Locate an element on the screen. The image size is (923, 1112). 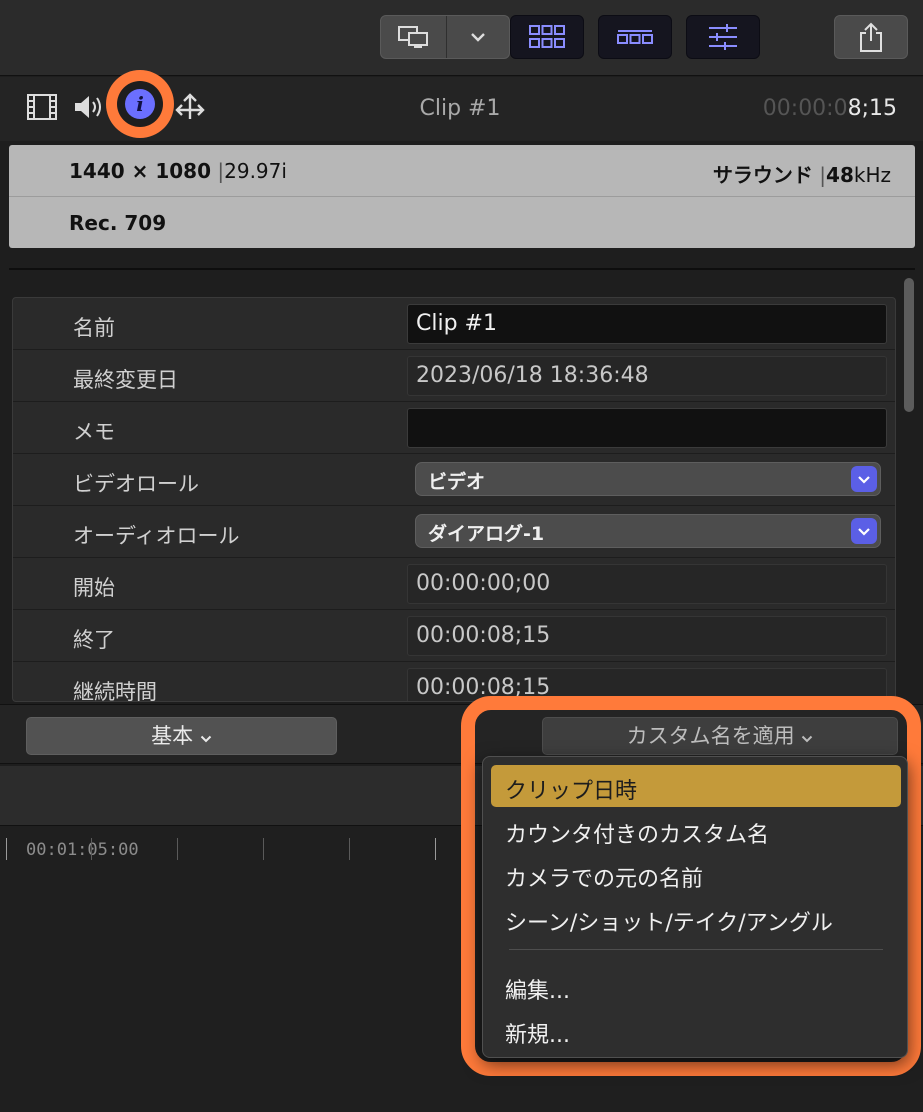
menu-item-custom-name-counter: カウンタ付きのカスタム名 is located at coordinates (696, 830).